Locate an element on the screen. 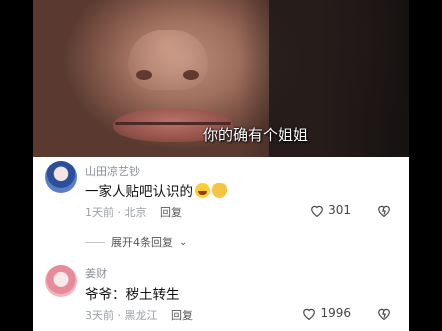 The image size is (442, 331). comment-username: 山田凉艺钞 is located at coordinates (112, 171).